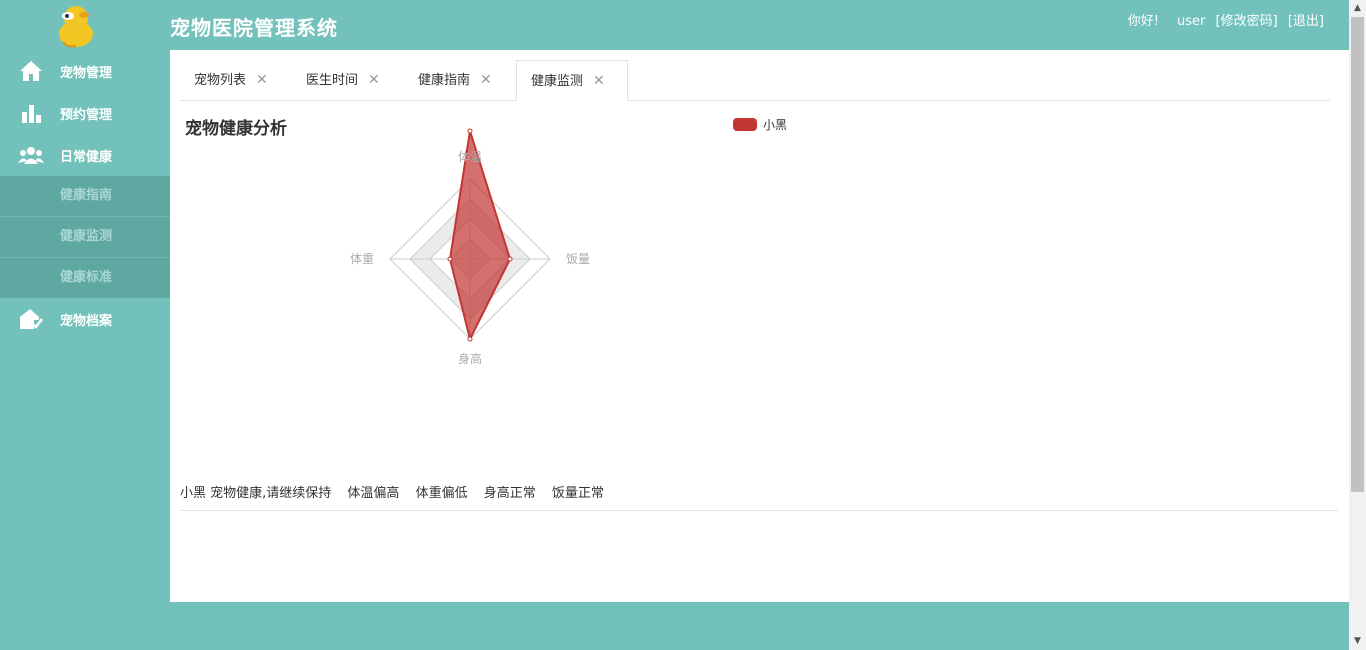  I want to click on page-scrollbar: ▲ ▼, so click(1357, 325).